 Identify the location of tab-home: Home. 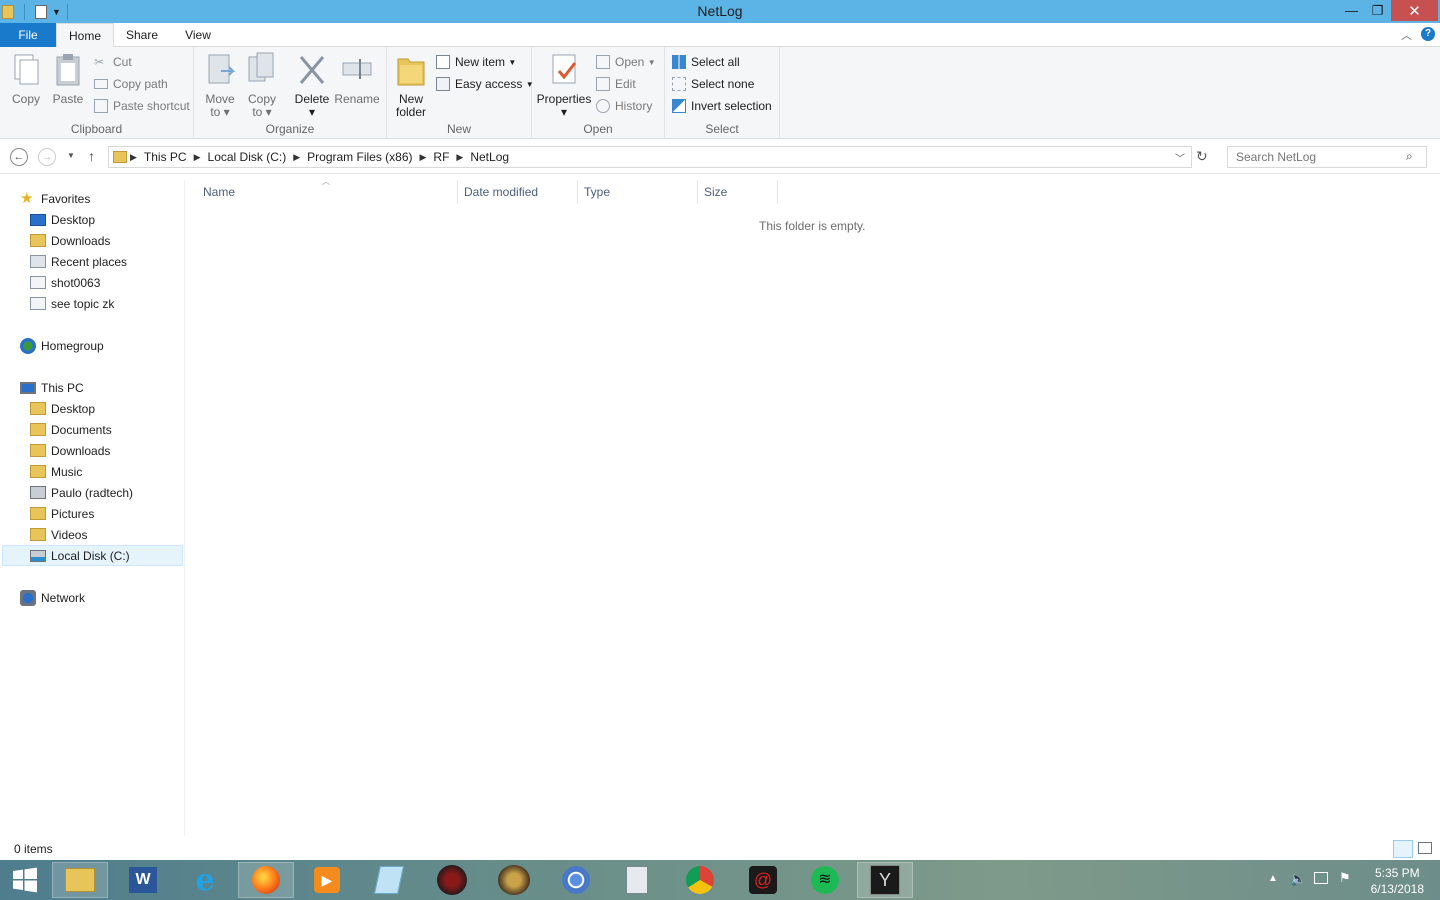
(85, 35).